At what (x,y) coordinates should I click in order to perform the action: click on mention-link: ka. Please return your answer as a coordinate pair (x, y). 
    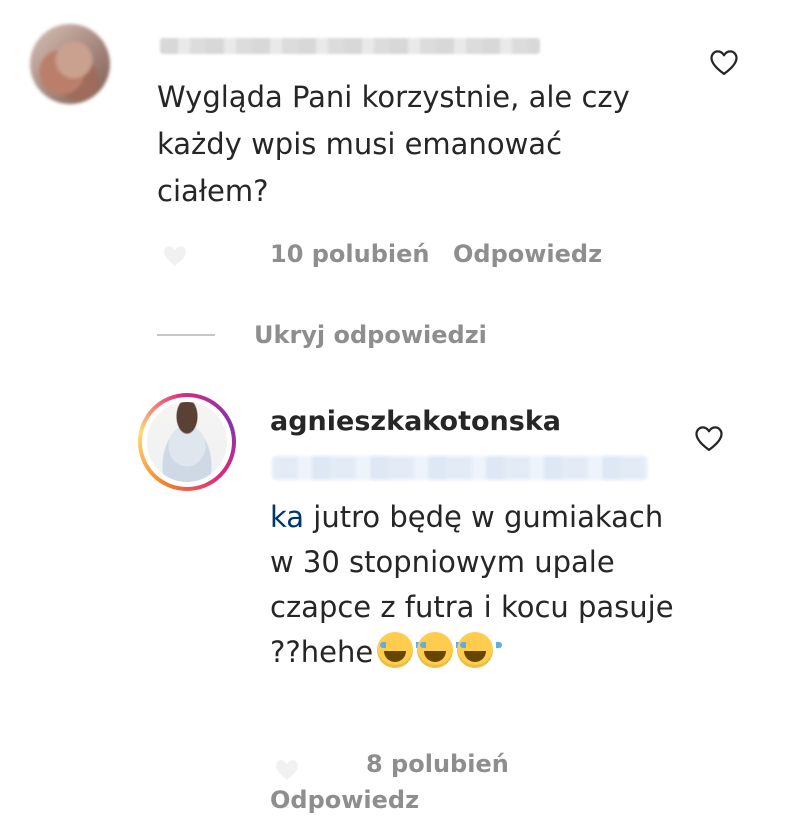
    Looking at the image, I should click on (287, 517).